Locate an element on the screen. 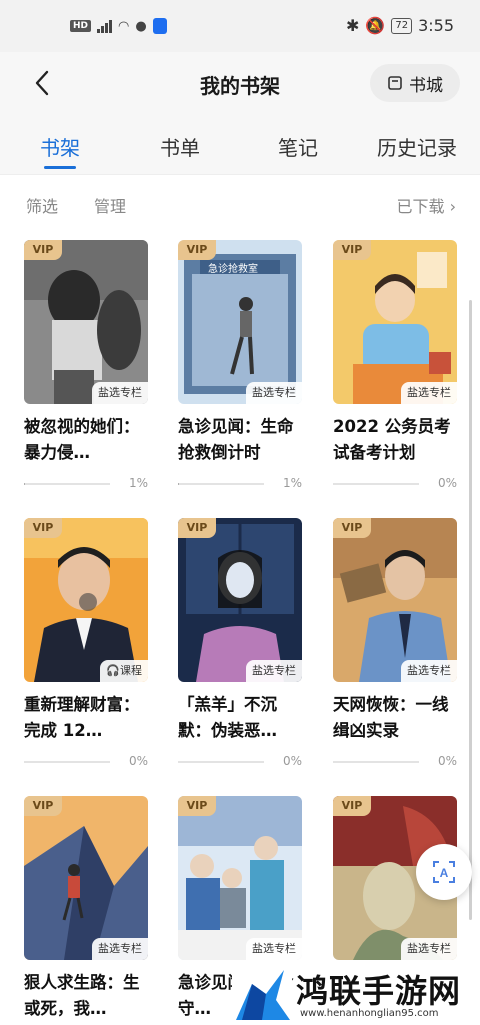  svg-text: A is located at coordinates (444, 873).